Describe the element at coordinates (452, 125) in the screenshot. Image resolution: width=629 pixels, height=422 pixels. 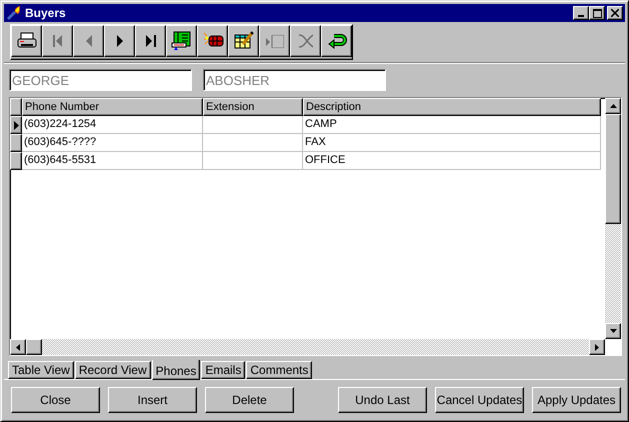
I see `table-cell: CAMP` at that location.